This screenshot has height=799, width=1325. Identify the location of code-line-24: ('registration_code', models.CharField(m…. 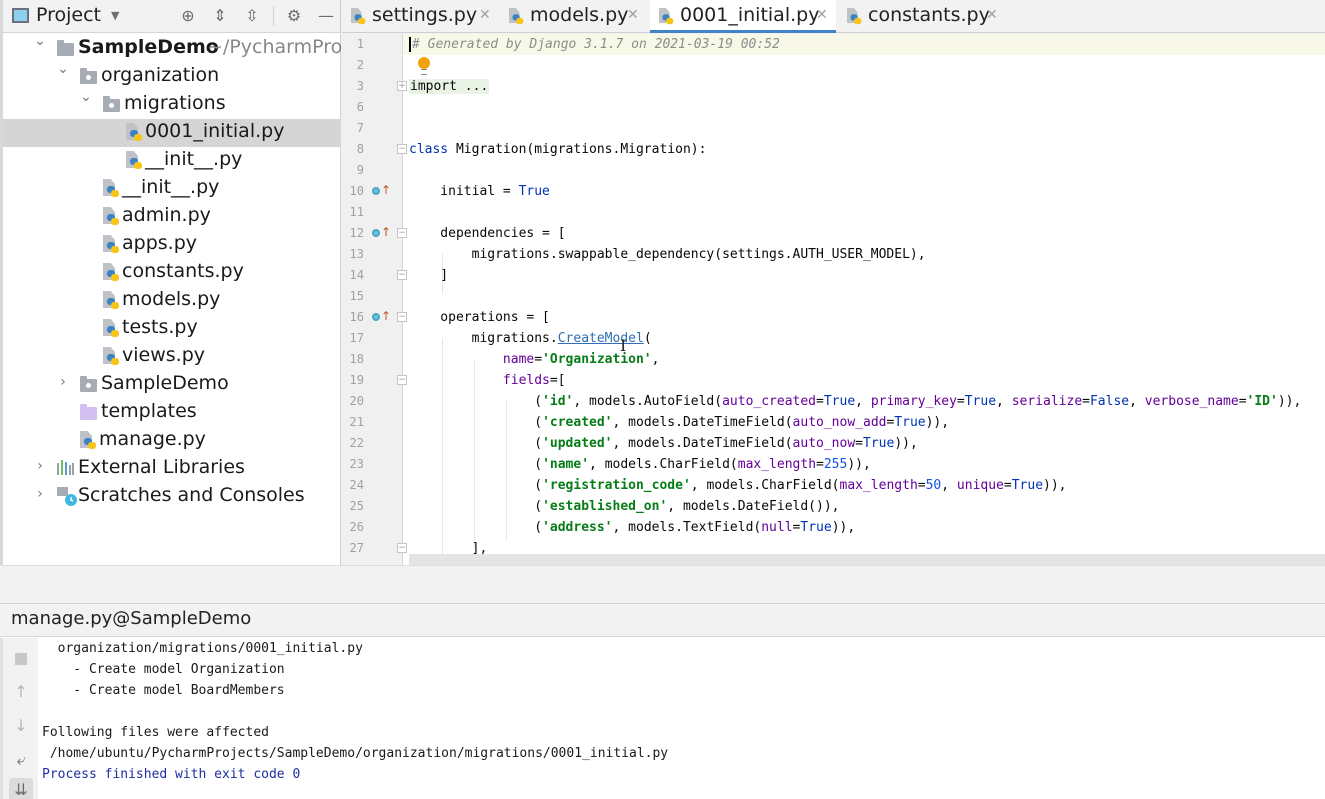
(738, 485).